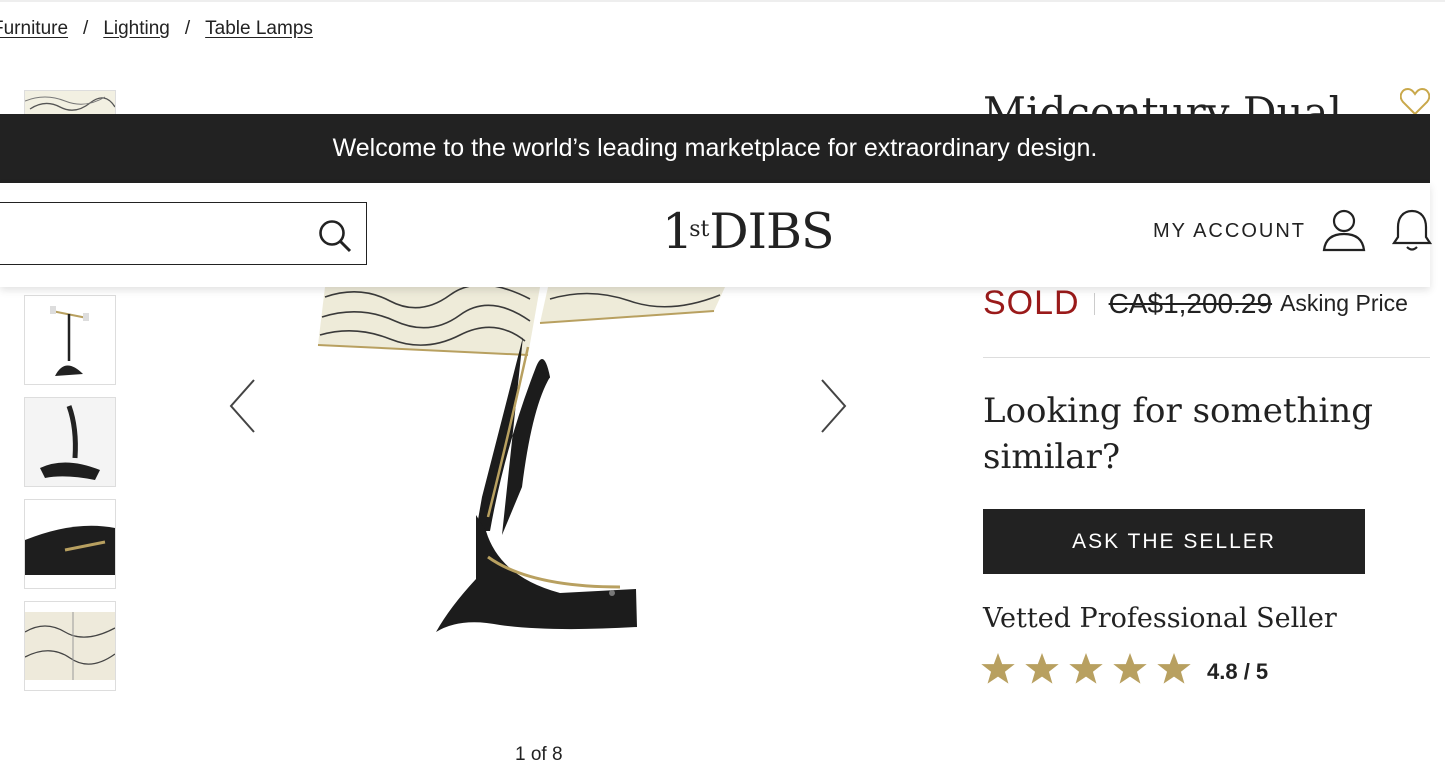 The height and width of the screenshot is (771, 1445). What do you see at coordinates (1344, 303) in the screenshot?
I see `price-label: Asking Price` at bounding box center [1344, 303].